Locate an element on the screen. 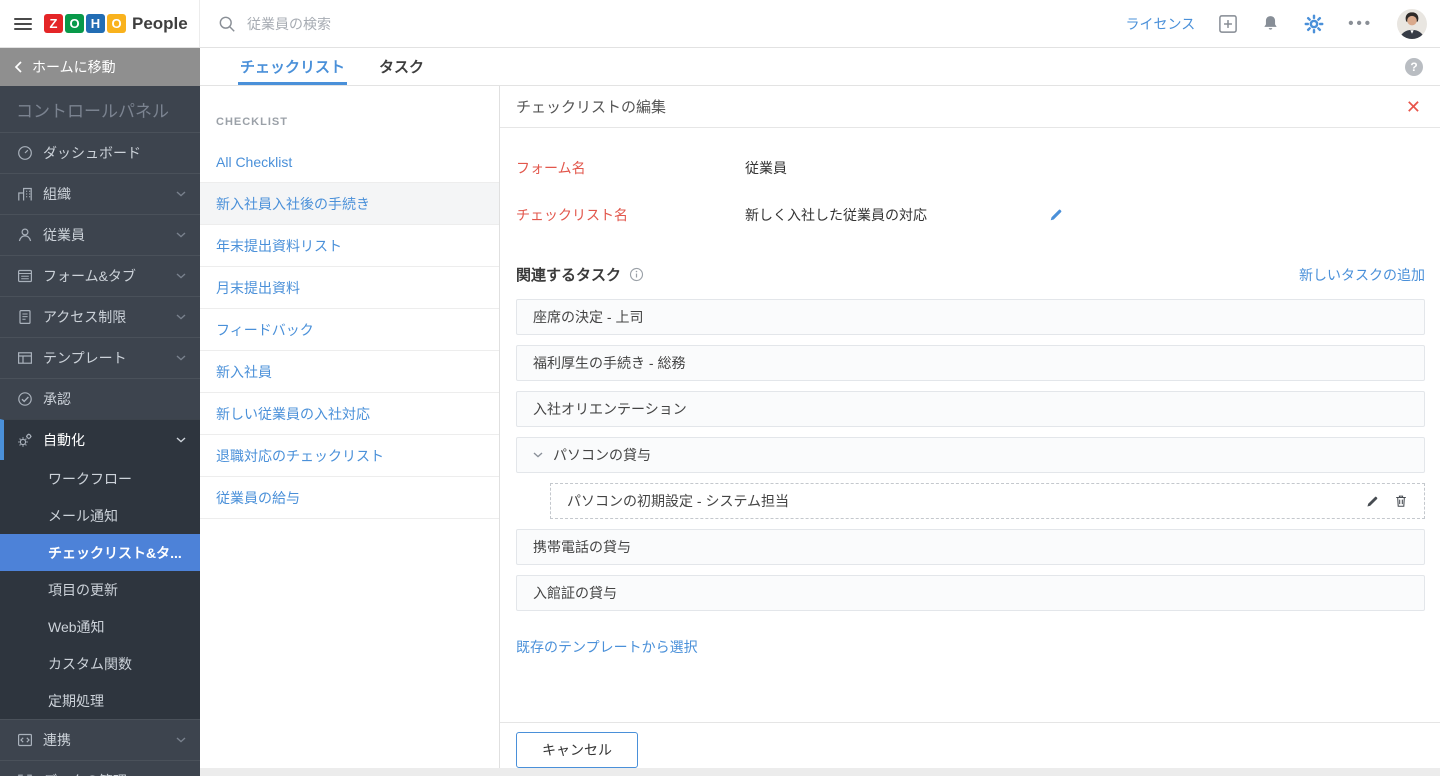  task-row: 福利厚生の手続き - 総務 is located at coordinates (970, 363).